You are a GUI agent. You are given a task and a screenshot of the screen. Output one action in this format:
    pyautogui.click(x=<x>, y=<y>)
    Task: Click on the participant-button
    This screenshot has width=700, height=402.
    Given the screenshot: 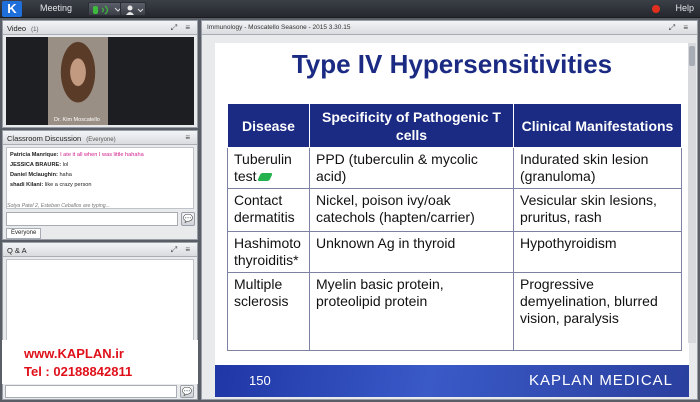 What is the action you would take?
    pyautogui.click(x=133, y=9)
    